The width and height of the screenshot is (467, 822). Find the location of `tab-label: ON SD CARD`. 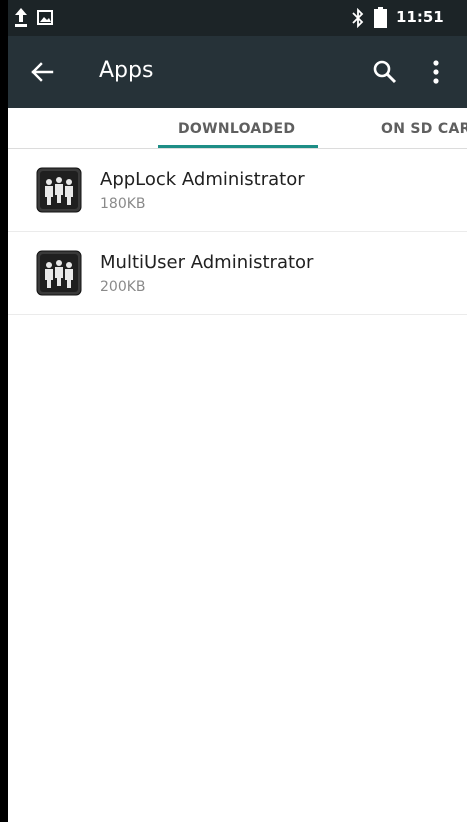

tab-label: ON SD CARD is located at coordinates (424, 129).